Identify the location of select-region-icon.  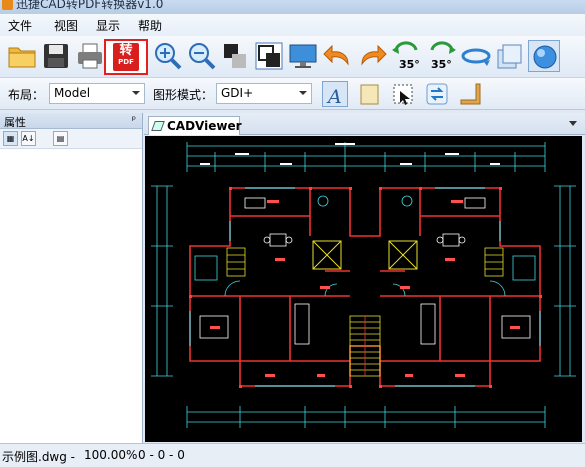
(403, 94).